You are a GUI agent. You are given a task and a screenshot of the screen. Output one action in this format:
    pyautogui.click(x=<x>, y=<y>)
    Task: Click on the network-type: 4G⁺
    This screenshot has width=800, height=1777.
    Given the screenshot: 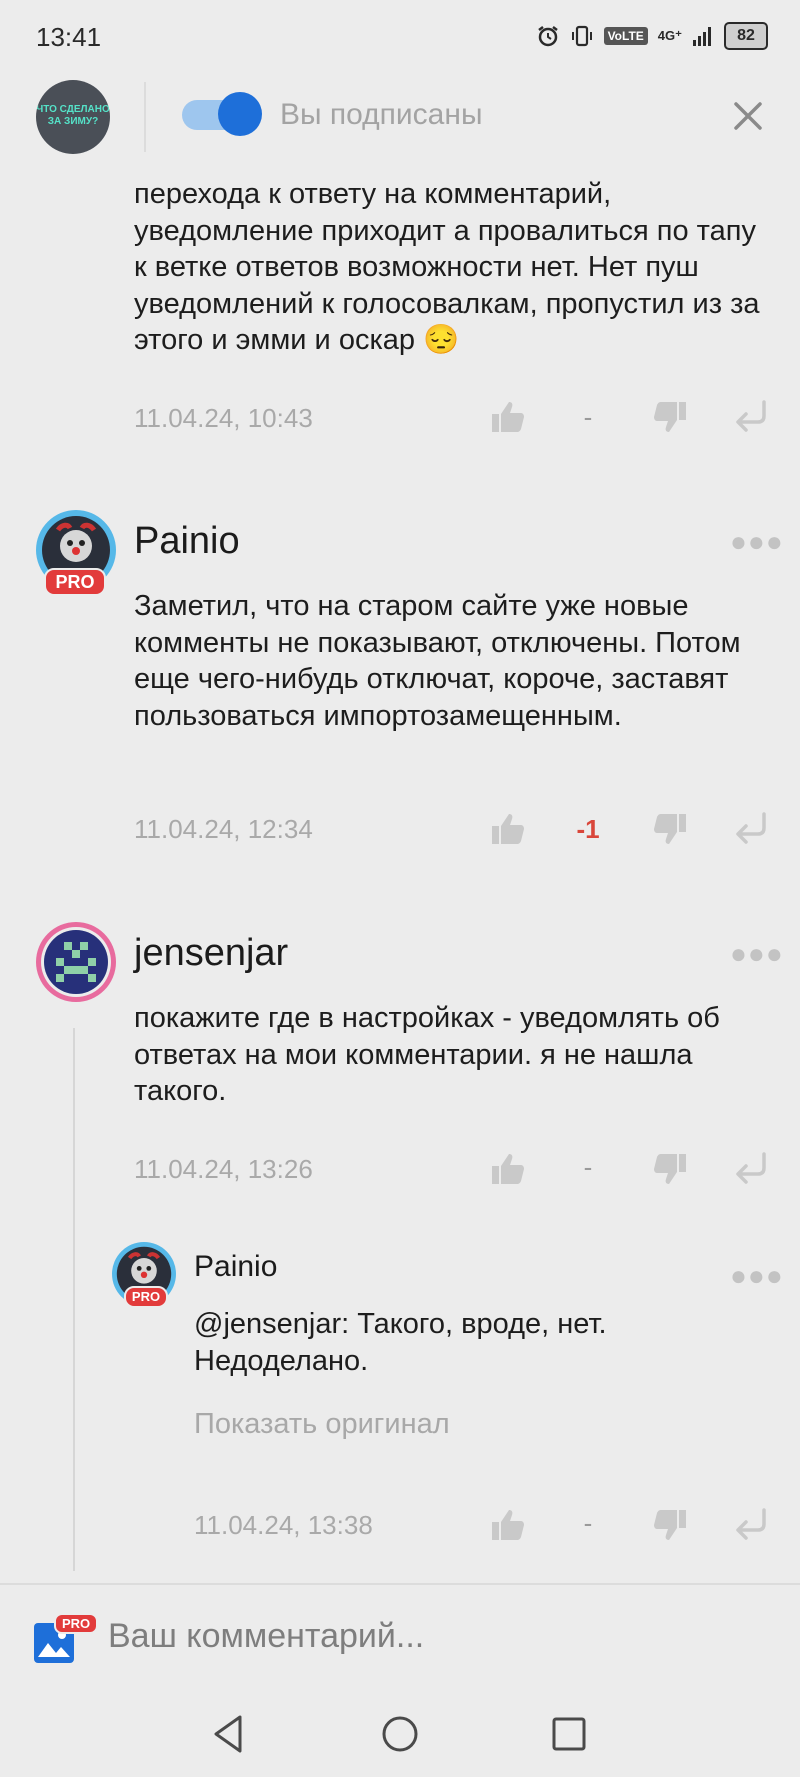 What is the action you would take?
    pyautogui.click(x=669, y=35)
    